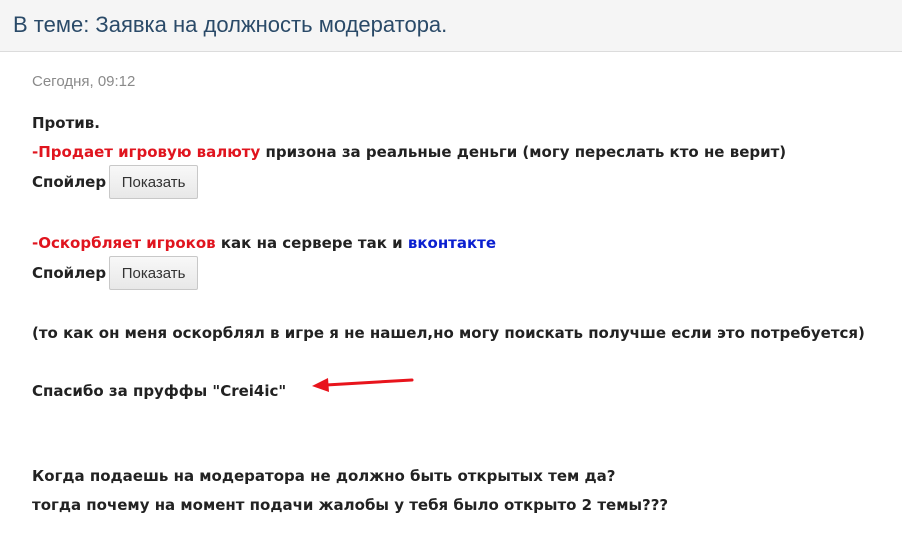 Image resolution: width=902 pixels, height=540 pixels. I want to click on red-arrow-icon, so click(363, 385).